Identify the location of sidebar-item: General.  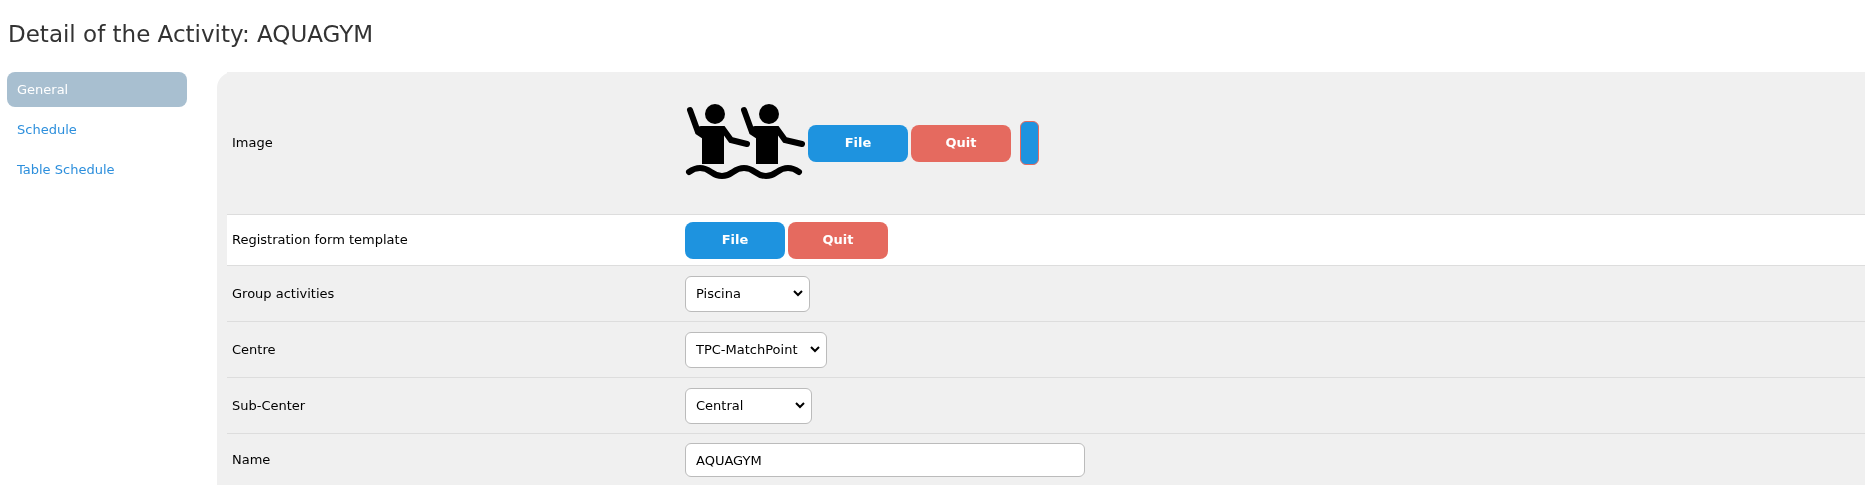
(97, 89).